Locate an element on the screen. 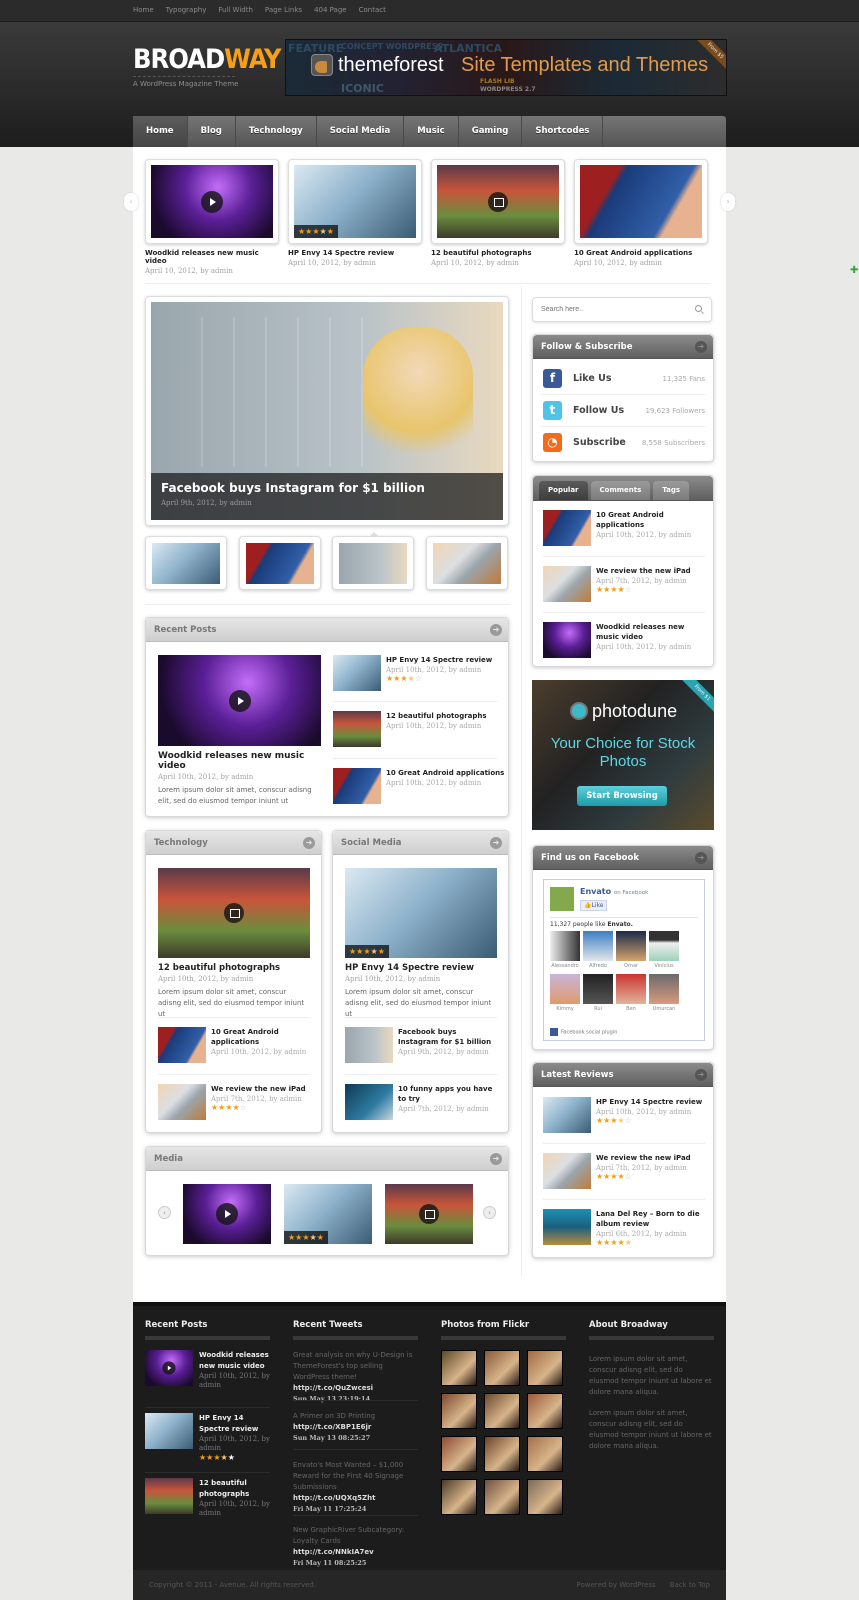  tab-comments: Comments is located at coordinates (620, 490).